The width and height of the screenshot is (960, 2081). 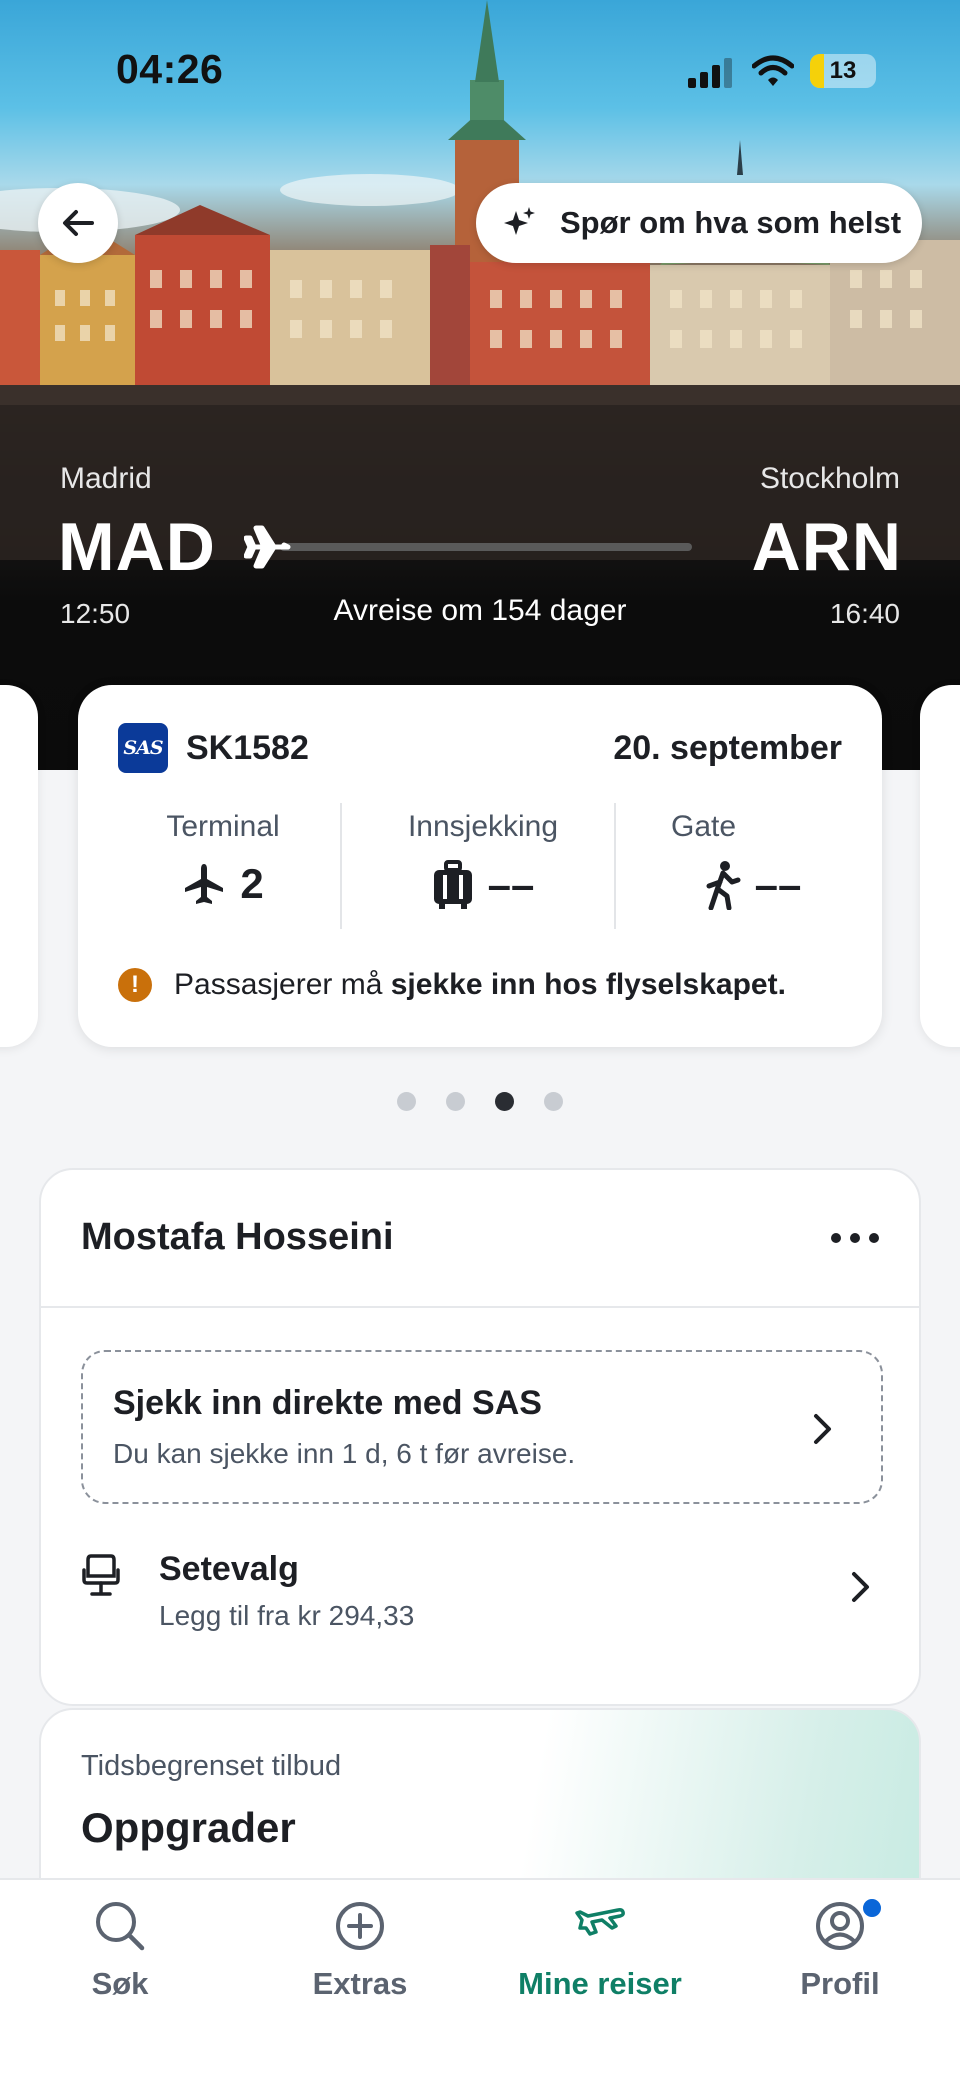 What do you see at coordinates (247, 748) in the screenshot?
I see `flight-number: SK1582` at bounding box center [247, 748].